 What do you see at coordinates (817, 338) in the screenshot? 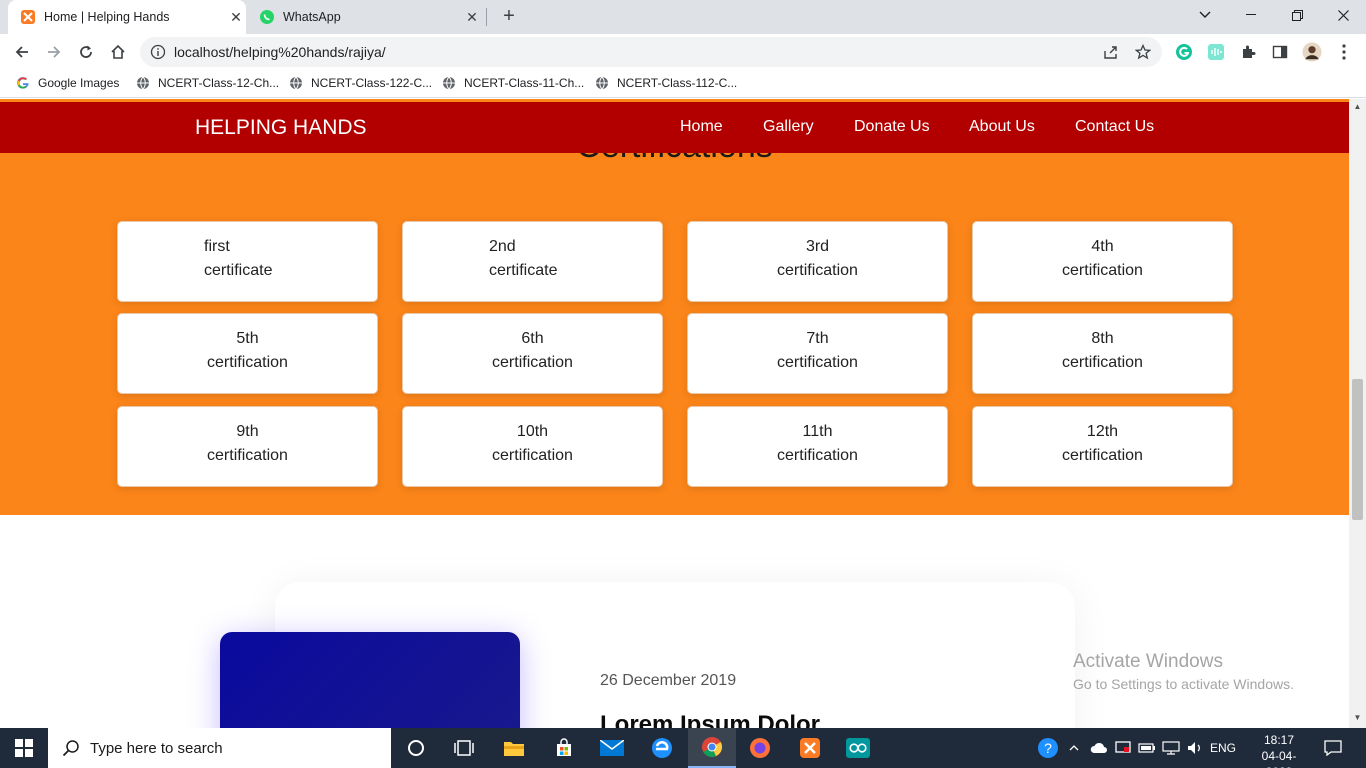
I see `certificate-number: 7th` at bounding box center [817, 338].